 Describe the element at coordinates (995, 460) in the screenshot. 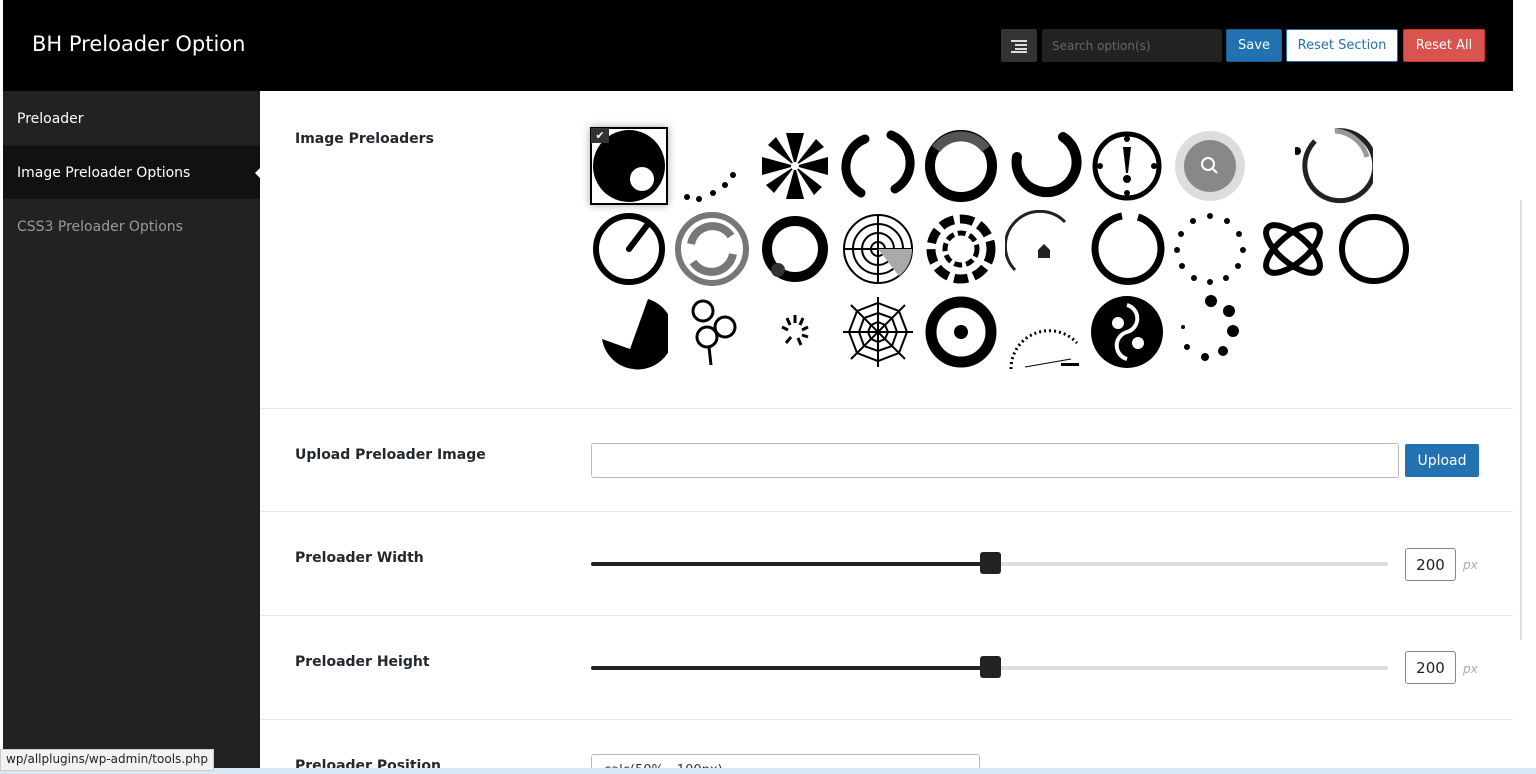

I see `upload-url-field` at that location.